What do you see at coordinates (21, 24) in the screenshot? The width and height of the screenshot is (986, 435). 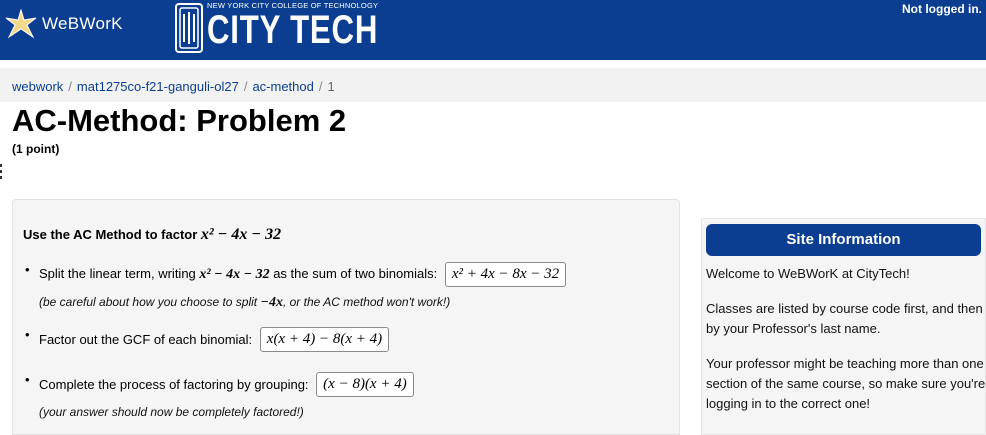 I see `webwork-star-icon` at bounding box center [21, 24].